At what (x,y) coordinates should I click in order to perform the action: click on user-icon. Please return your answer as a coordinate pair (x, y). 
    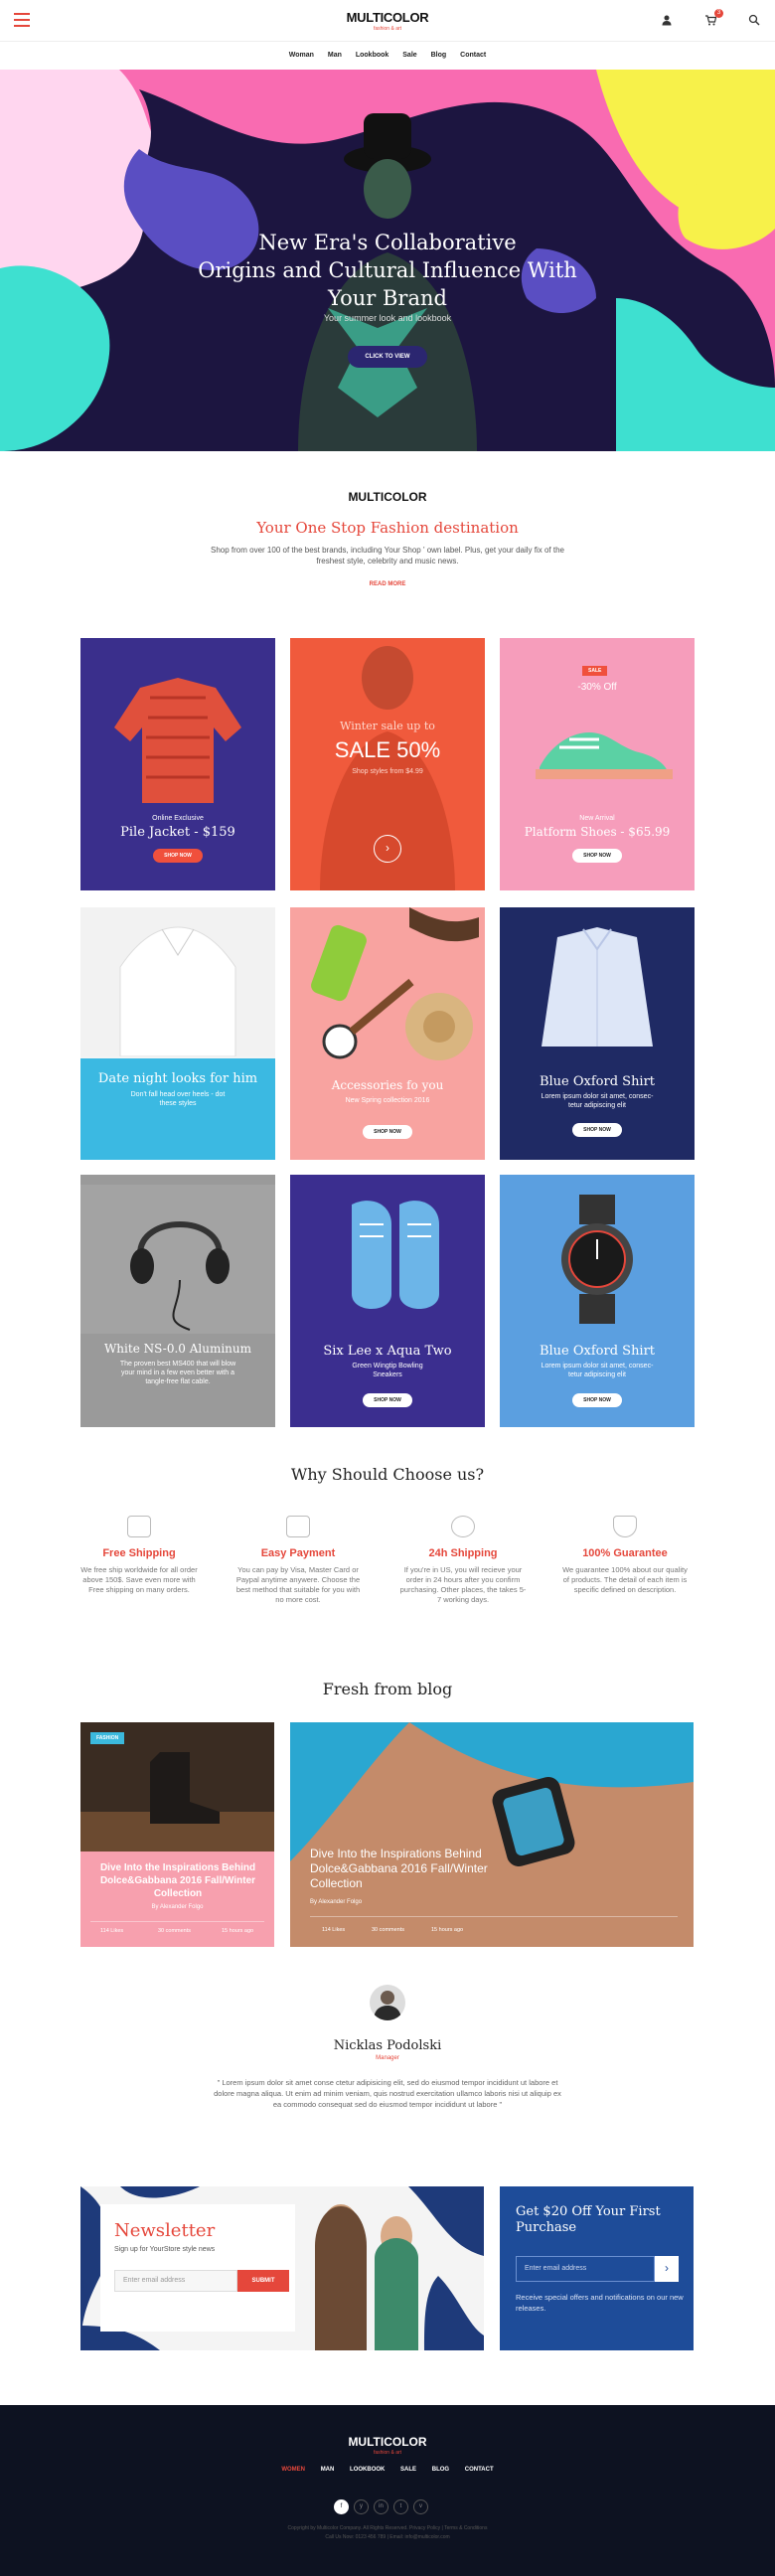
    Looking at the image, I should click on (667, 21).